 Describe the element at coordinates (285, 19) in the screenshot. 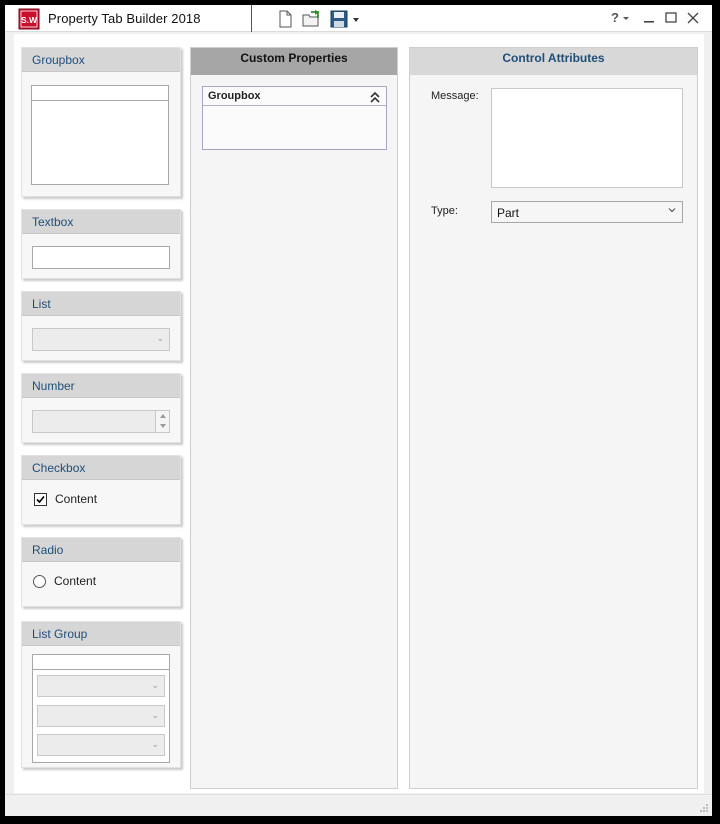

I see `new-document-icon` at that location.